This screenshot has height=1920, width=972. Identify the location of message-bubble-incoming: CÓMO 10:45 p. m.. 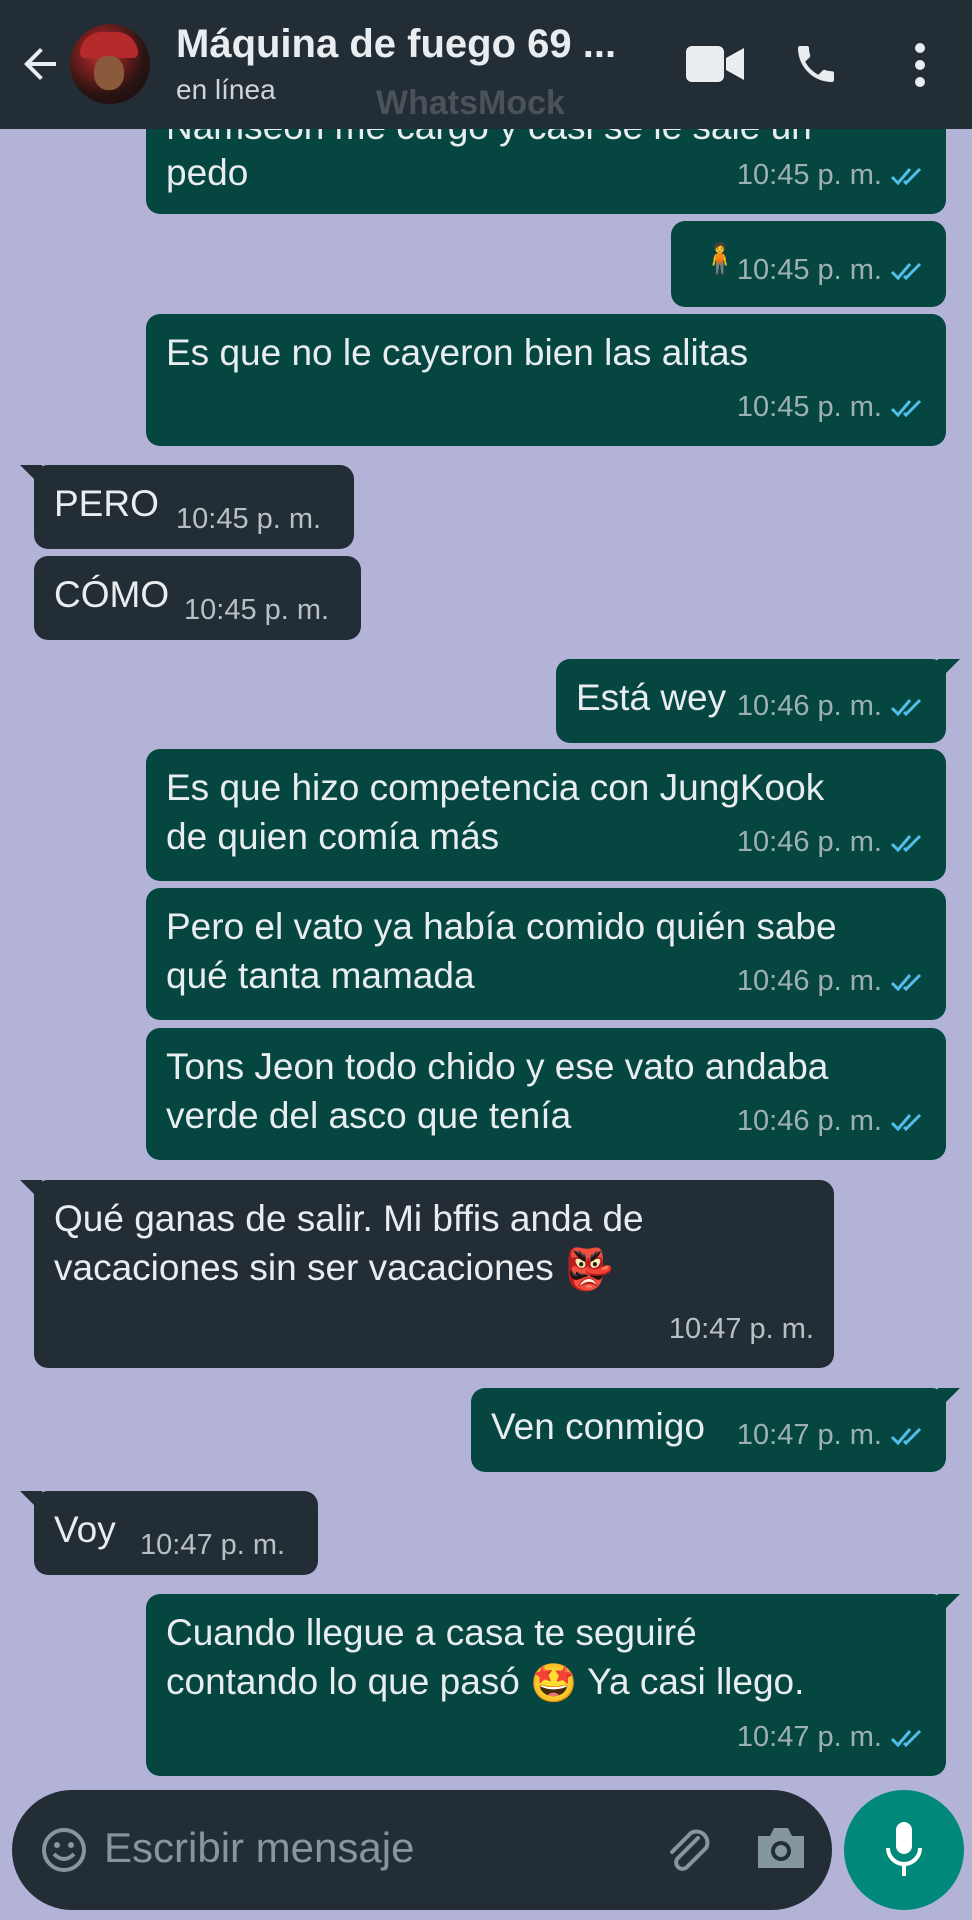
(197, 598).